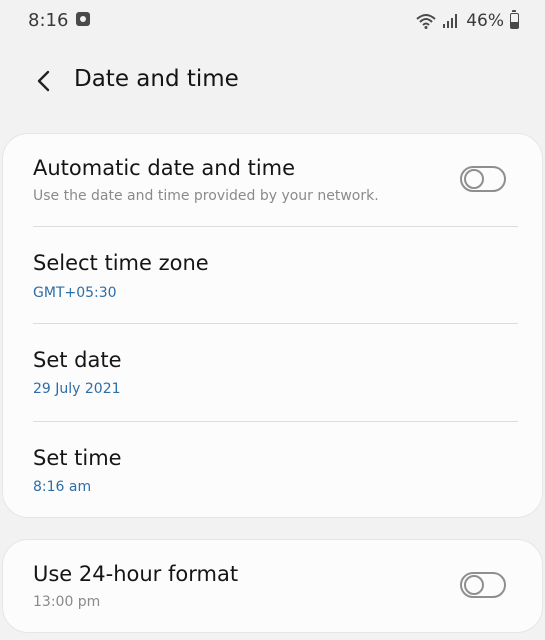 The image size is (545, 640). What do you see at coordinates (272, 275) in the screenshot?
I see `select-time-zone-row: Select time zone GMT+05:30` at bounding box center [272, 275].